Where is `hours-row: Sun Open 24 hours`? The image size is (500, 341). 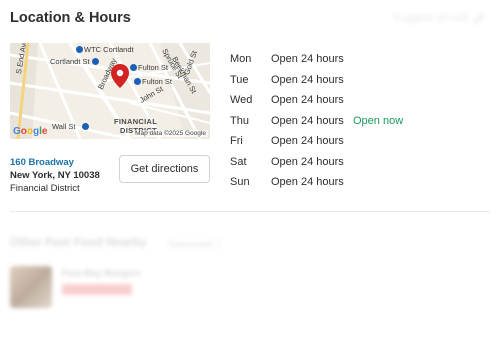 hours-row: Sun Open 24 hours is located at coordinates (316, 182).